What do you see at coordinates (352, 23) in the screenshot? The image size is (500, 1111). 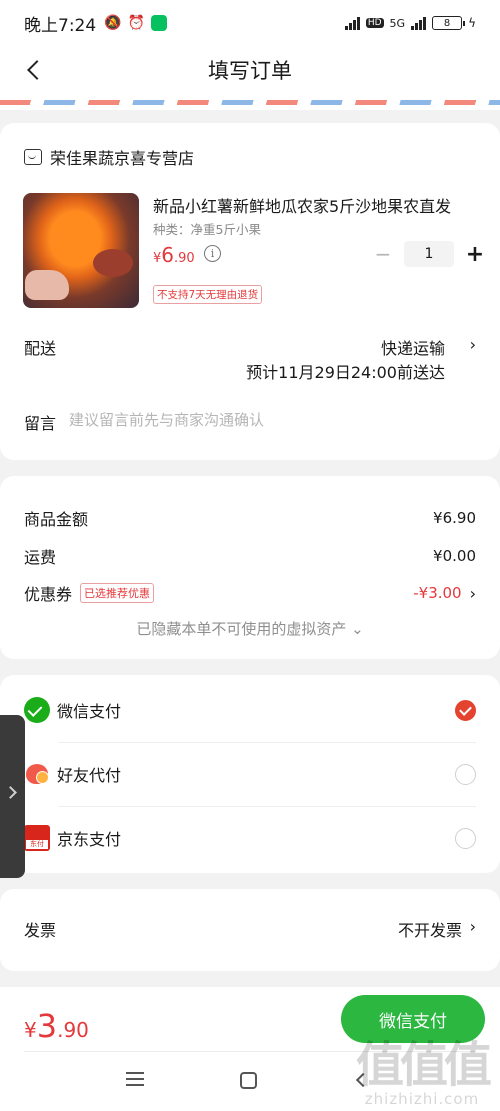 I see `signal-icon` at bounding box center [352, 23].